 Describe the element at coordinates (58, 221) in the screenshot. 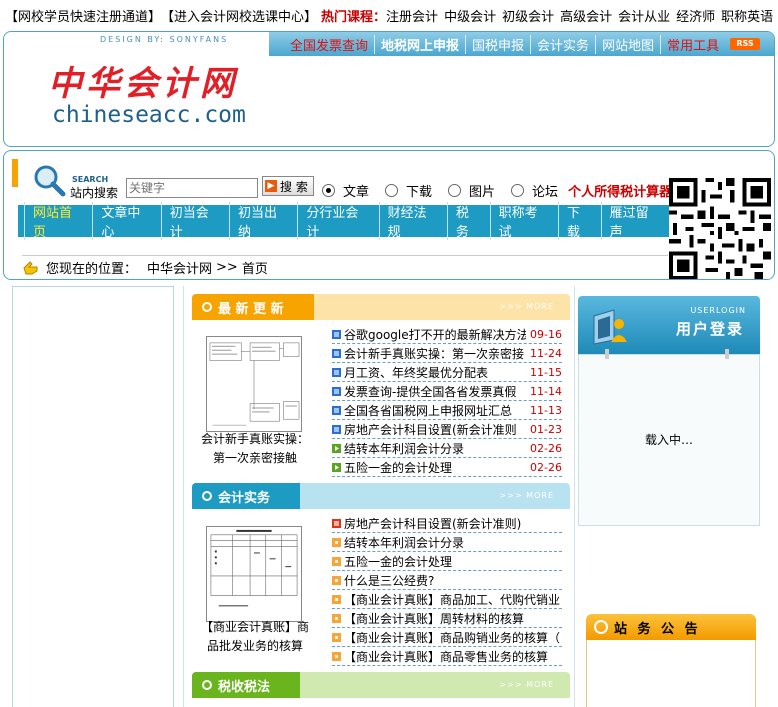

I see `nav-home: 网站首页` at that location.